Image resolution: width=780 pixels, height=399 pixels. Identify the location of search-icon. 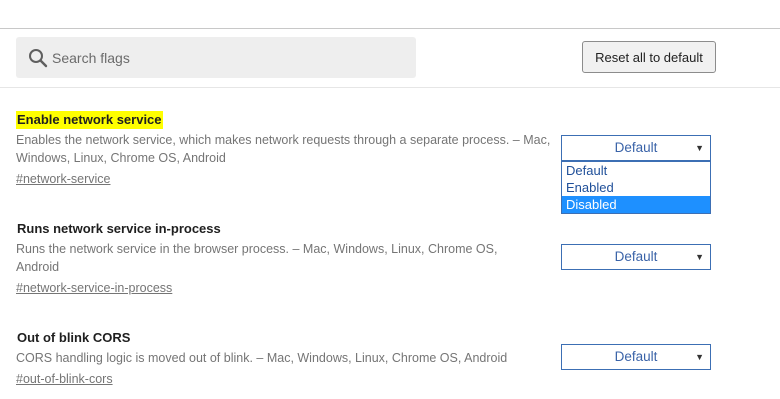
(38, 58).